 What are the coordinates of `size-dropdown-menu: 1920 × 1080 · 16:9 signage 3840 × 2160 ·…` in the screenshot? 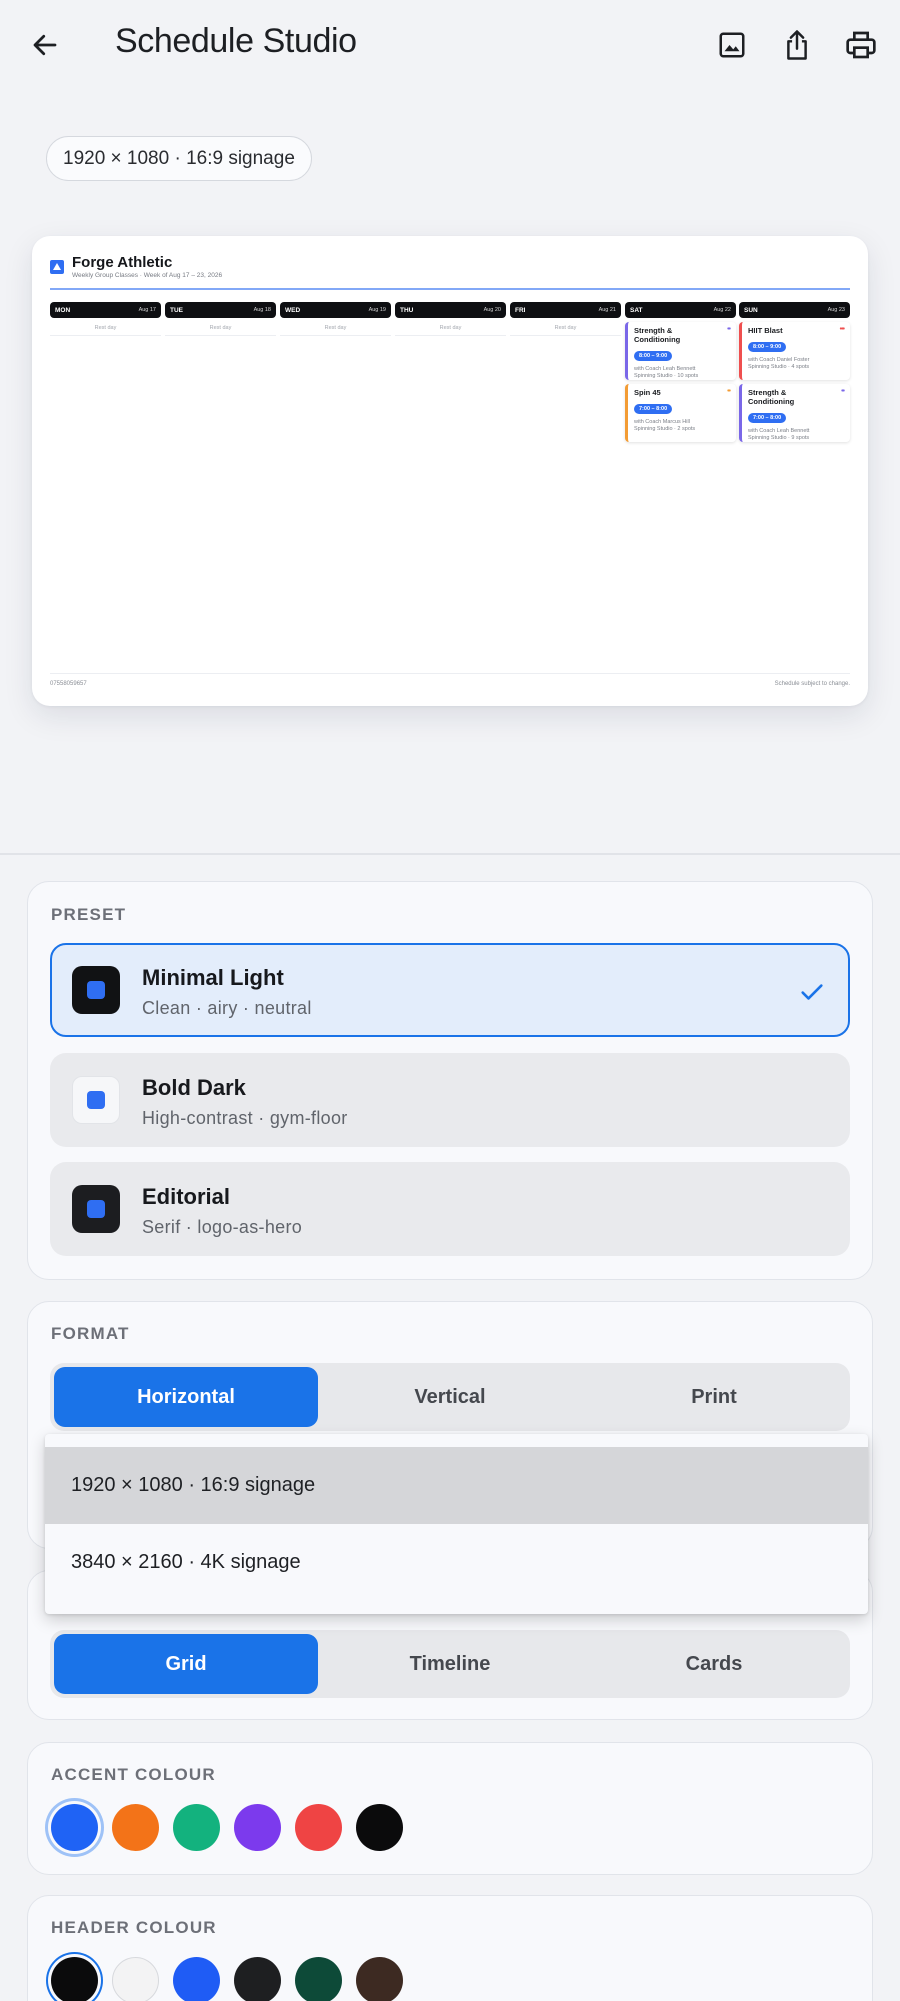 It's located at (456, 1524).